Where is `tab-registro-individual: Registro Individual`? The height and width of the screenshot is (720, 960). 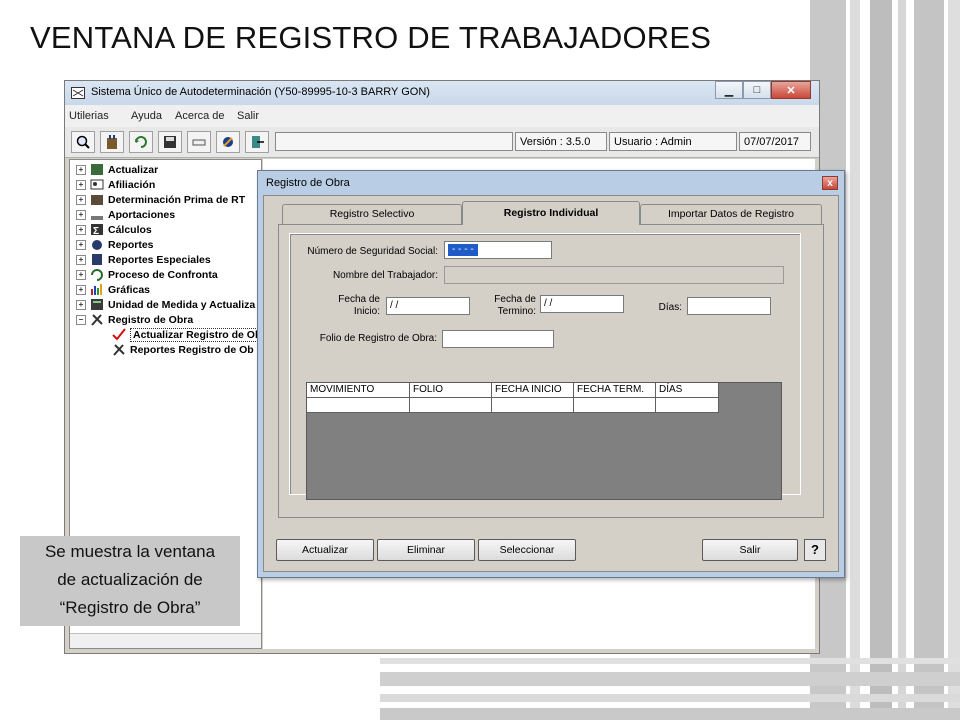 tab-registro-individual: Registro Individual is located at coordinates (551, 213).